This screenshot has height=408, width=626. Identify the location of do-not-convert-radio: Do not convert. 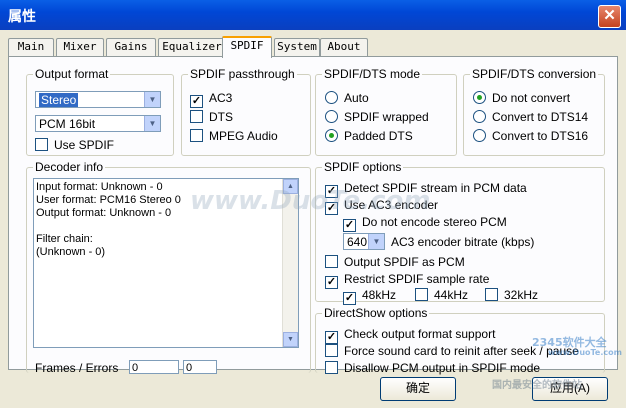
(521, 98).